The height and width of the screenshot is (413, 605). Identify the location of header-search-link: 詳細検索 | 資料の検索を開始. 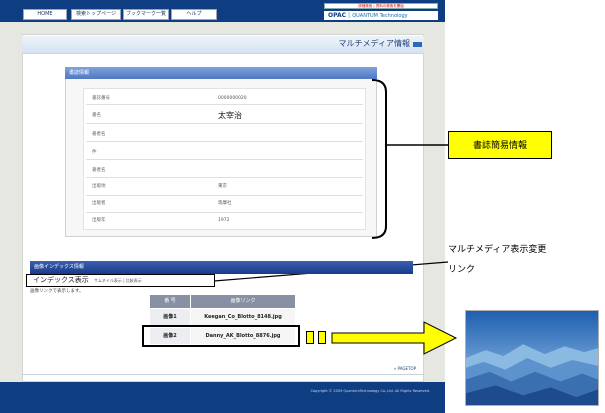
(381, 6).